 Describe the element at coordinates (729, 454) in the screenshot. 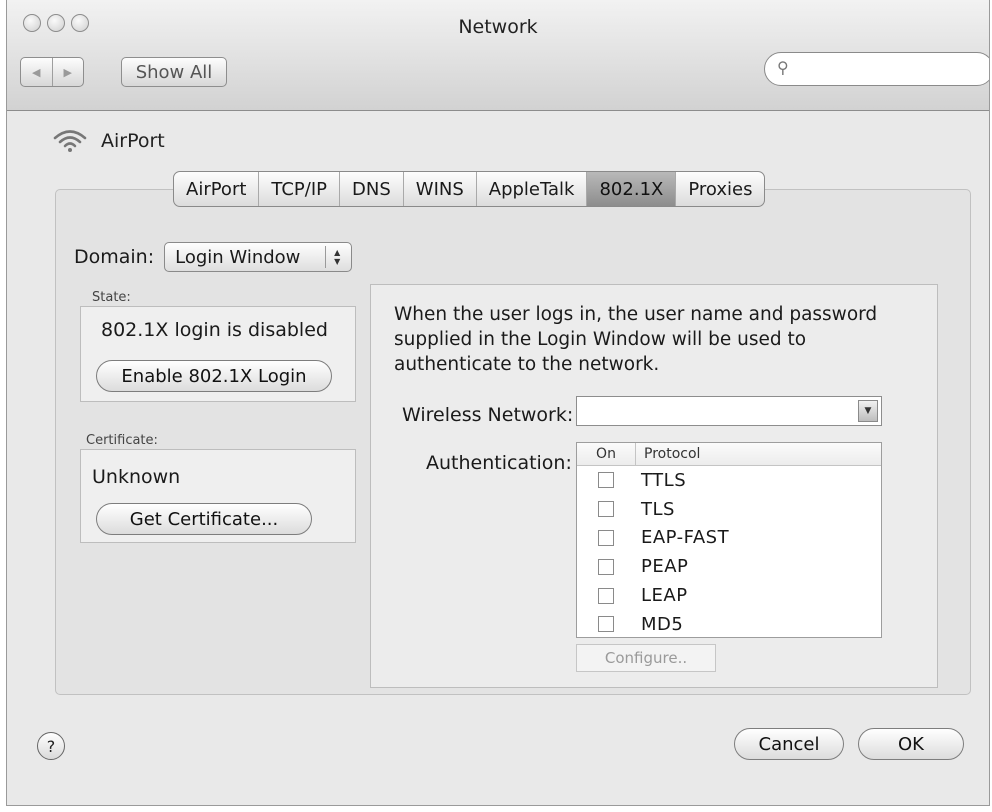

I see `auth-table-header: On Protocol` at that location.